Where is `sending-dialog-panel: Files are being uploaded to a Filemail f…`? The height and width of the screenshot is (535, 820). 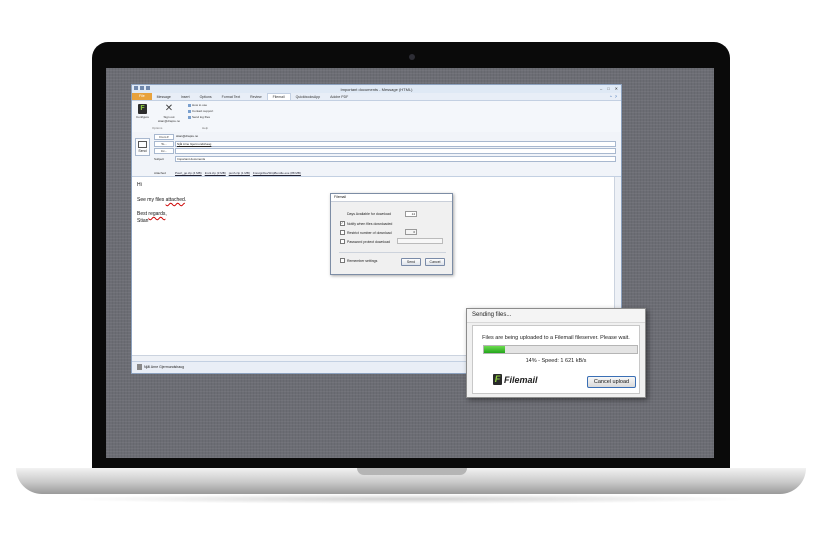 sending-dialog-panel: Files are being uploaded to a Filemail f… is located at coordinates (556, 359).